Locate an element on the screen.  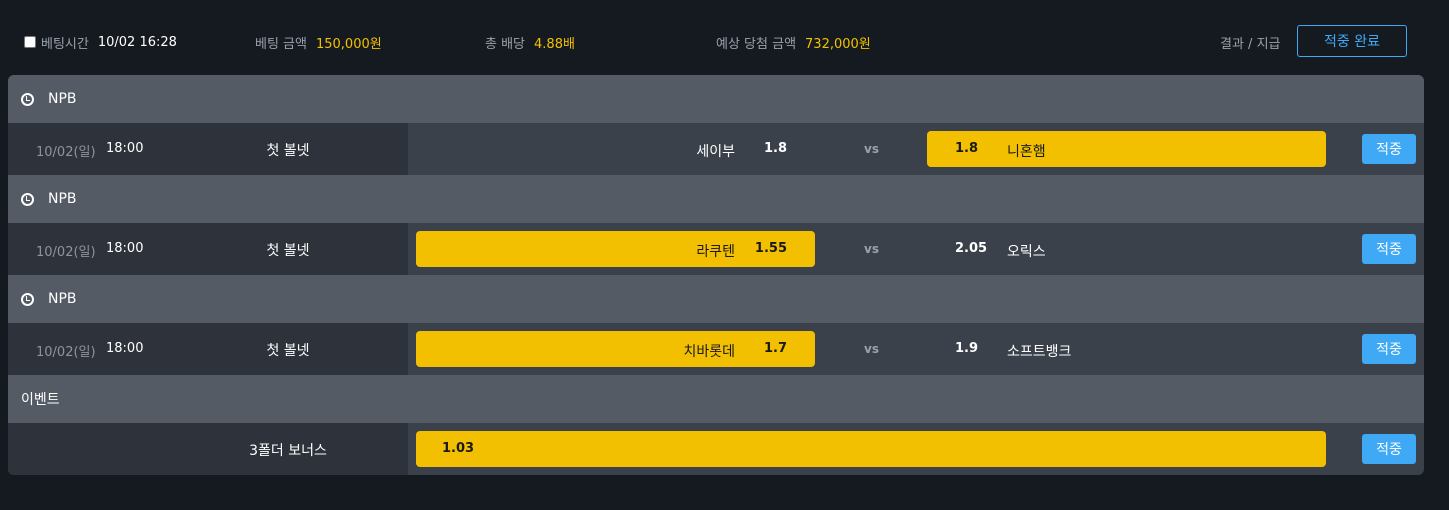
home-selection: 세이부 1.8 is located at coordinates (615, 149).